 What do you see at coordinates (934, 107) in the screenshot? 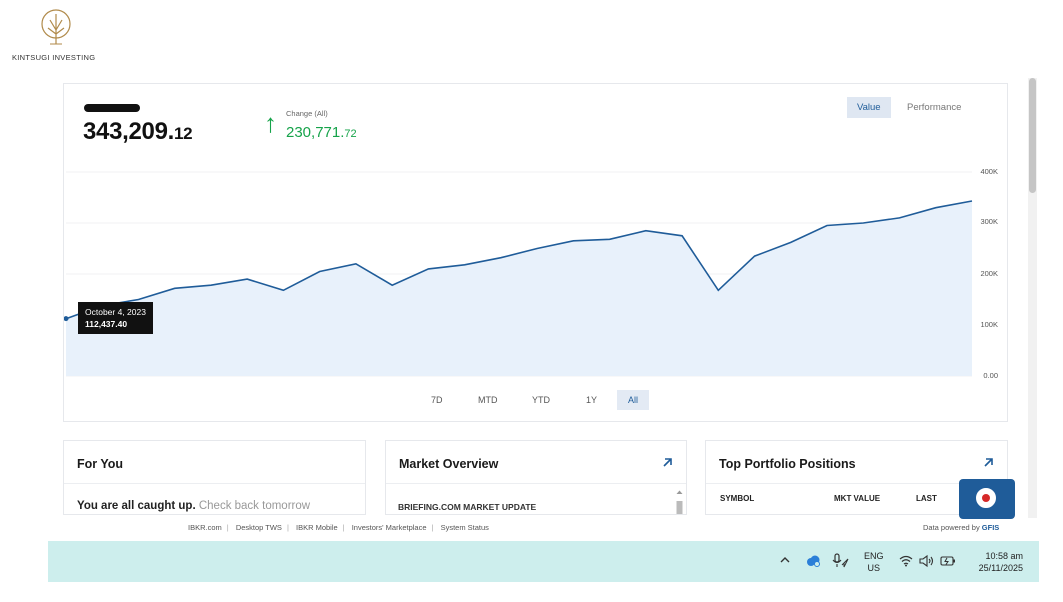
I see `performance-toggle: Performance` at bounding box center [934, 107].